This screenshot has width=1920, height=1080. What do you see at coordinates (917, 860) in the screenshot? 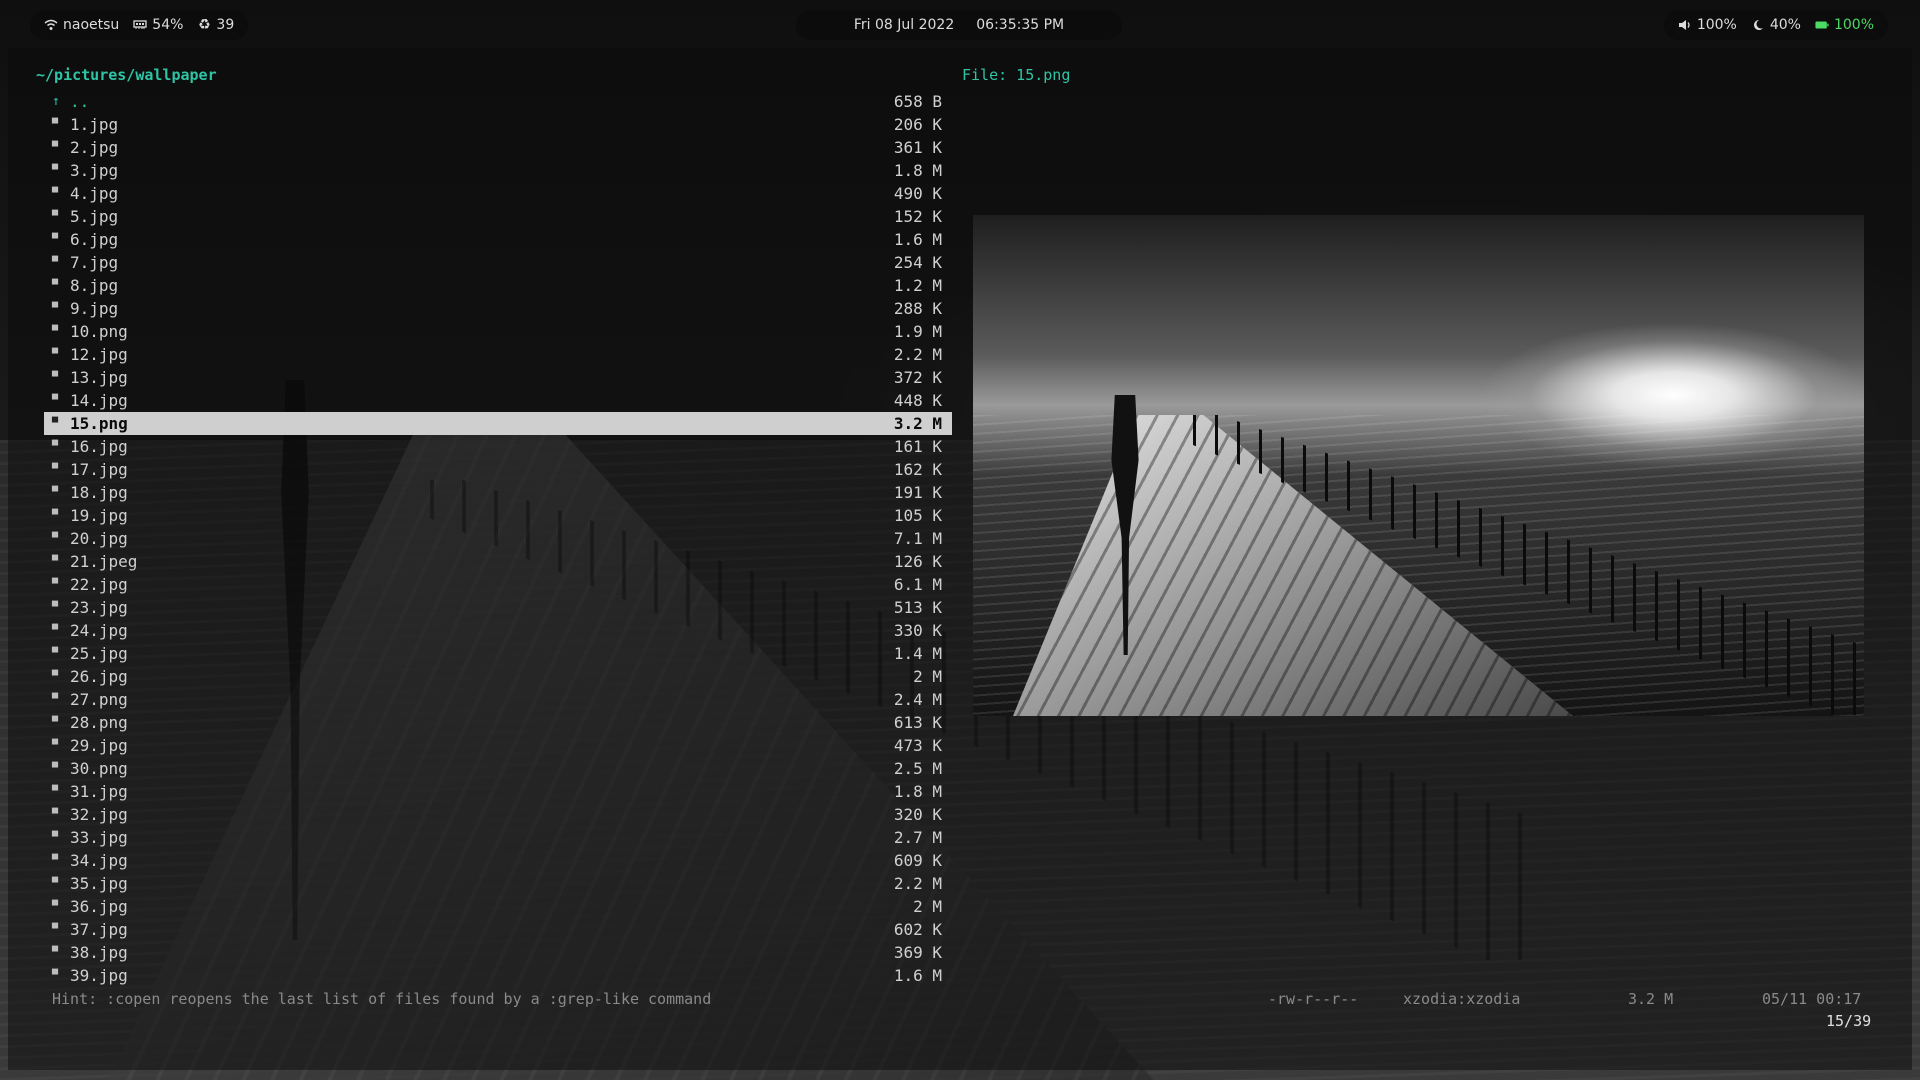
I see `file-size-cell: 609 K` at bounding box center [917, 860].